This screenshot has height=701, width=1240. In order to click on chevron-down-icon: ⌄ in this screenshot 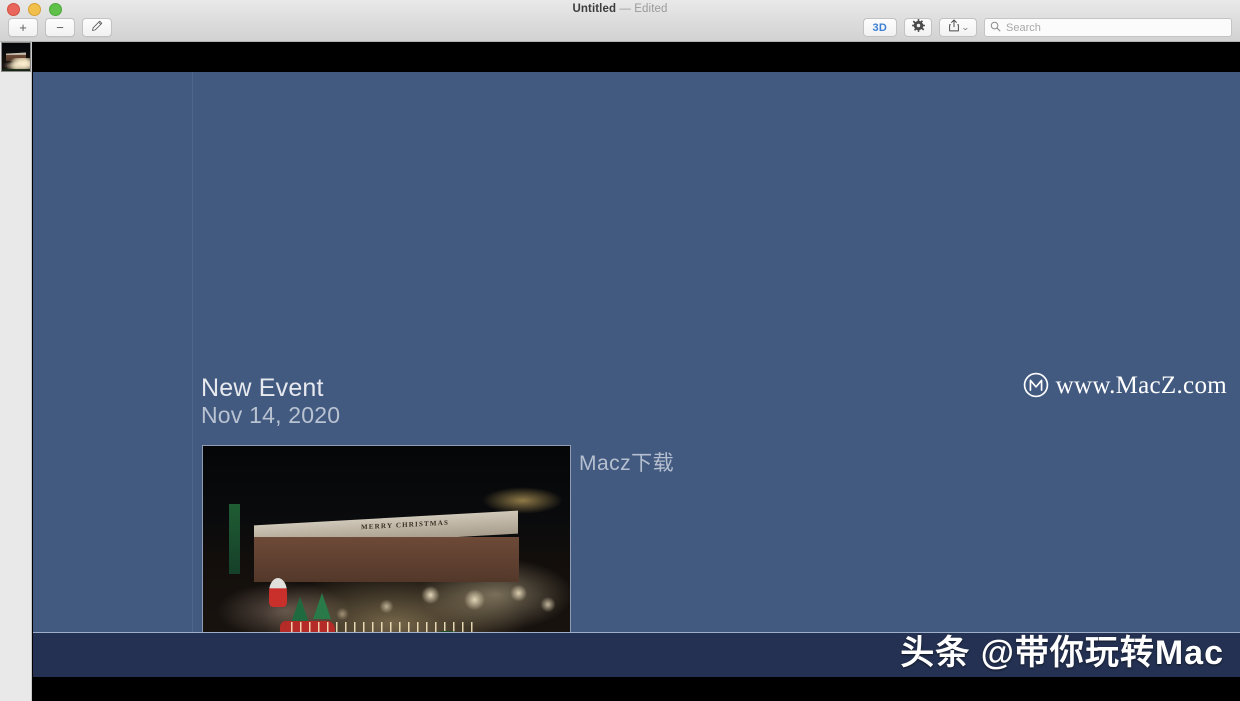, I will do `click(965, 27)`.